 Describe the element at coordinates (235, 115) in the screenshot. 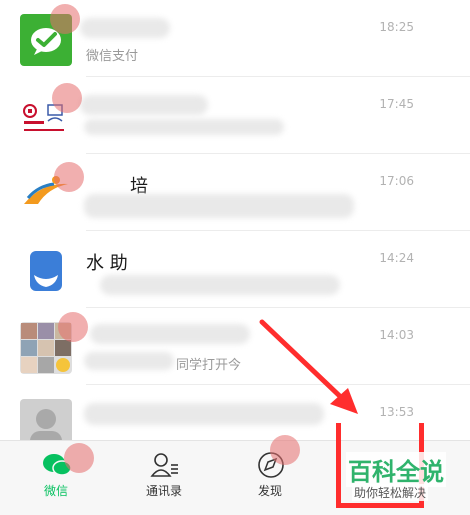

I see `chat-row: 17:45` at that location.